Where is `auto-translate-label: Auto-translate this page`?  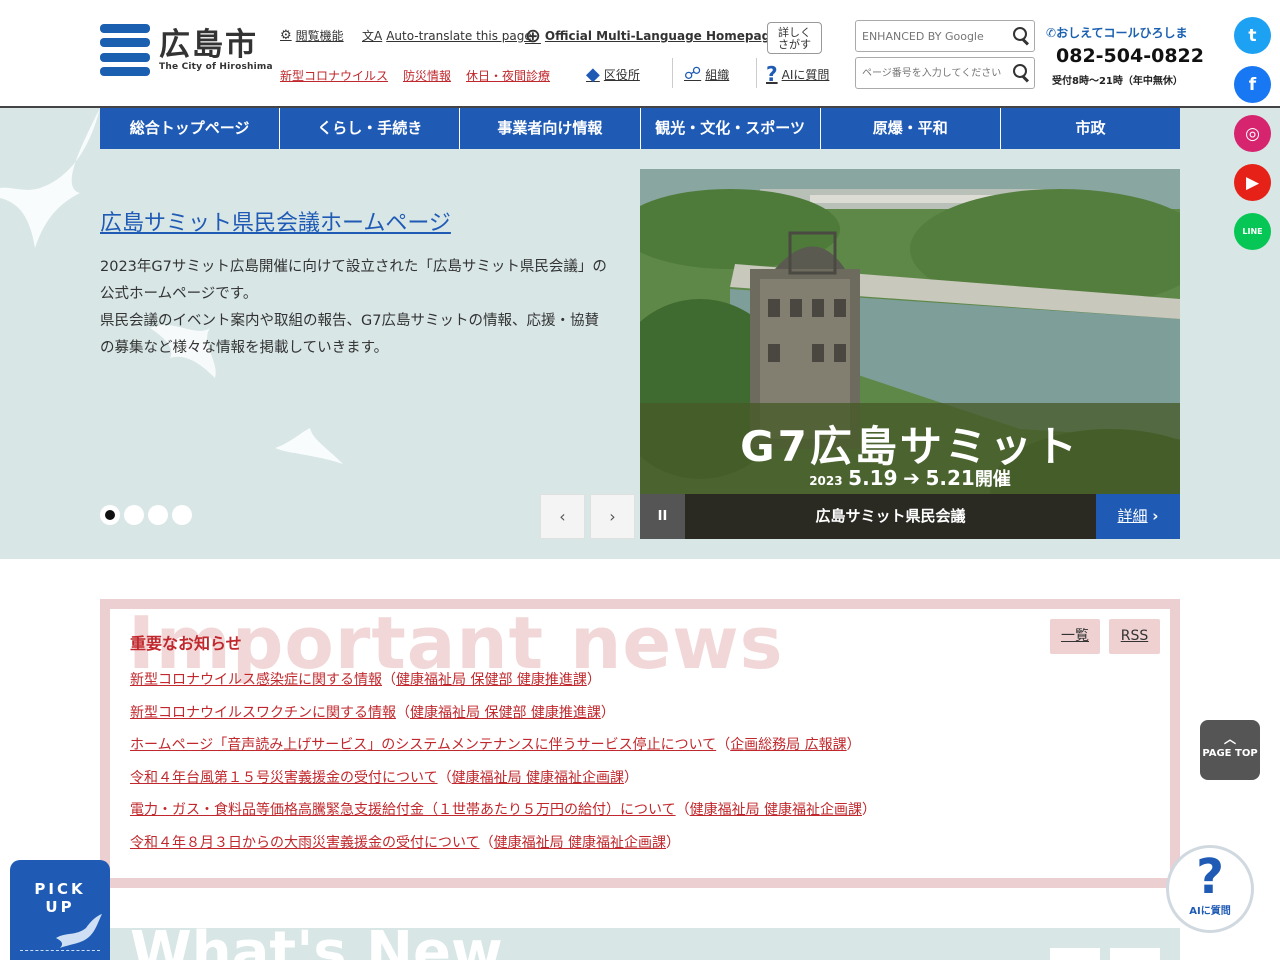 auto-translate-label: Auto-translate this page is located at coordinates (459, 35).